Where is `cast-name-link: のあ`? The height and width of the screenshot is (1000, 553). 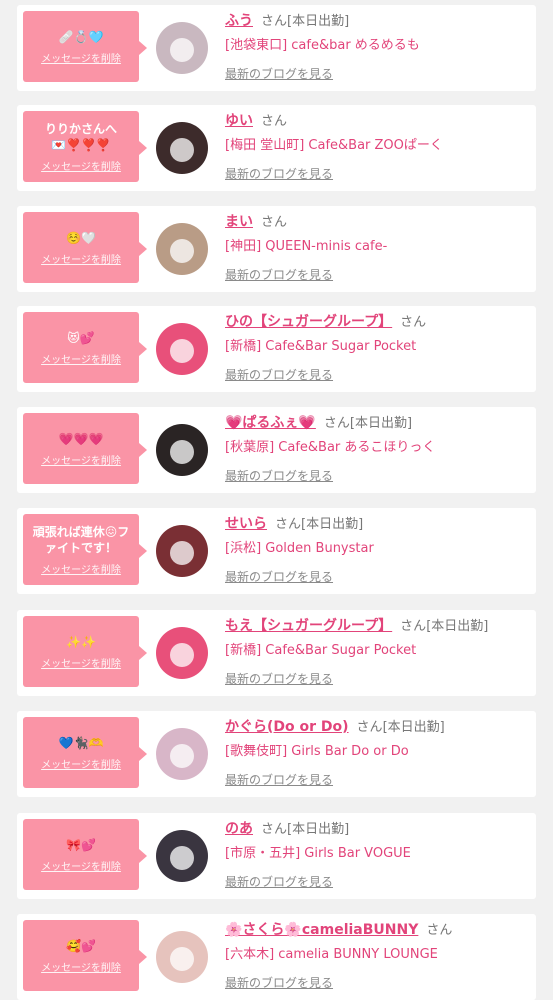
cast-name-link: のあ is located at coordinates (239, 829).